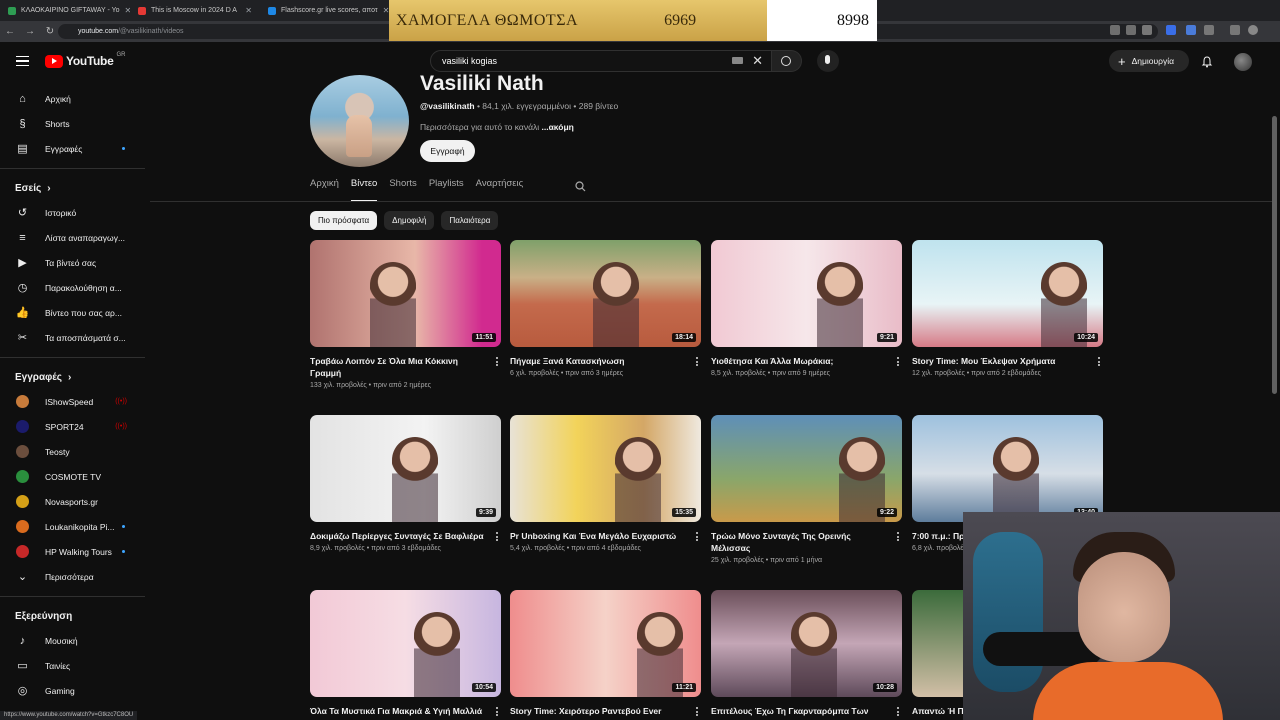  I want to click on sidebar-item: Novasports.gr, so click(72, 501).